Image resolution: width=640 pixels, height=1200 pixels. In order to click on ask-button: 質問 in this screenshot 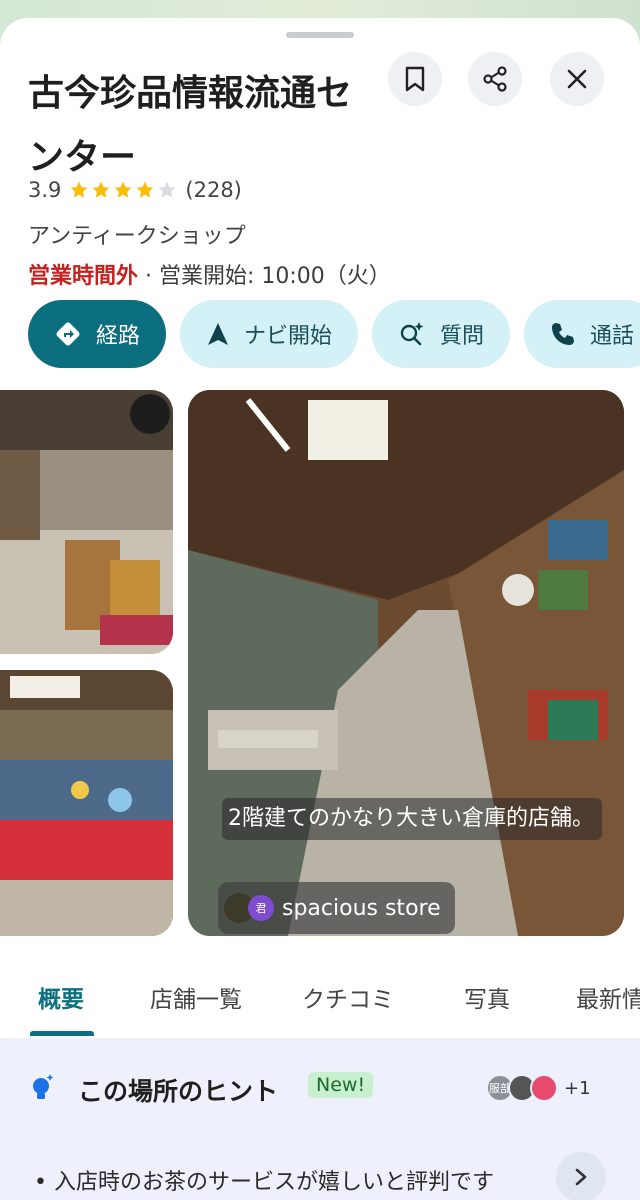, I will do `click(441, 334)`.